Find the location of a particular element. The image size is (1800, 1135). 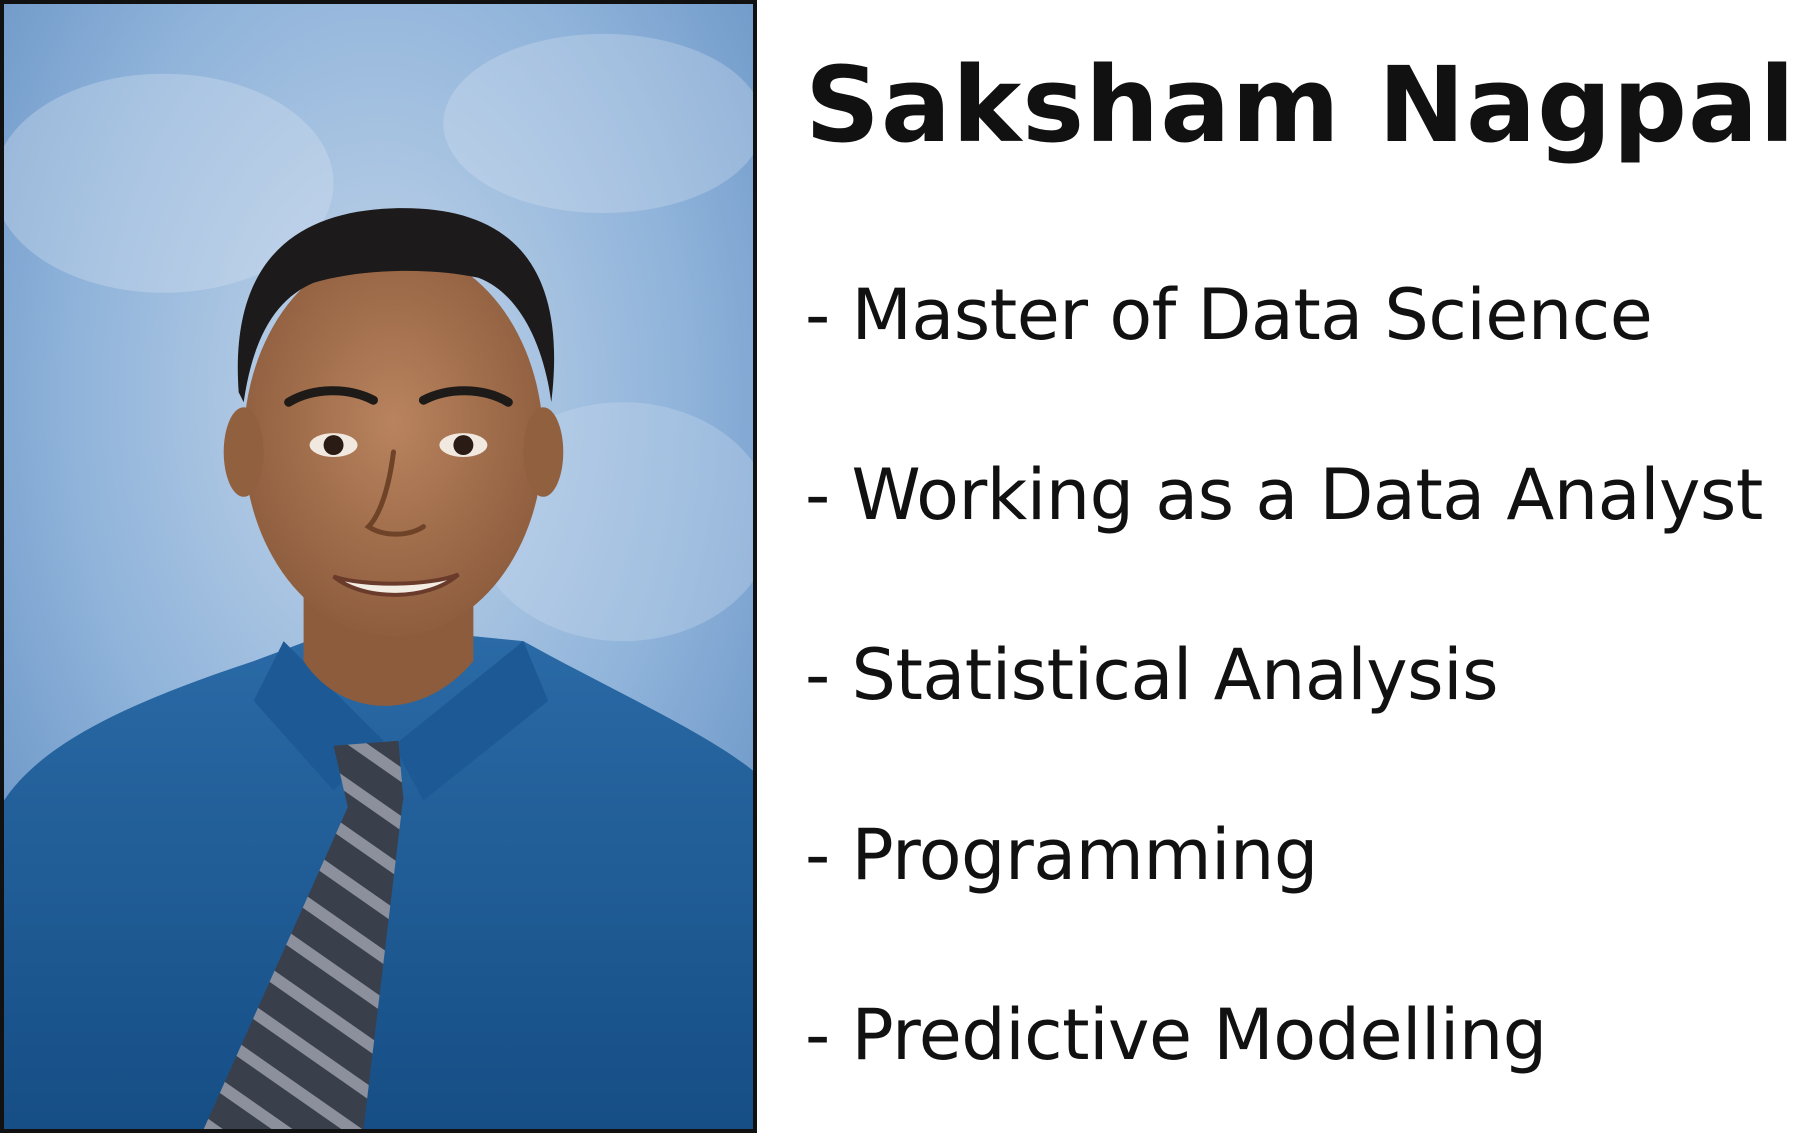

list-item: - Master of Data Science is located at coordinates (1229, 315).